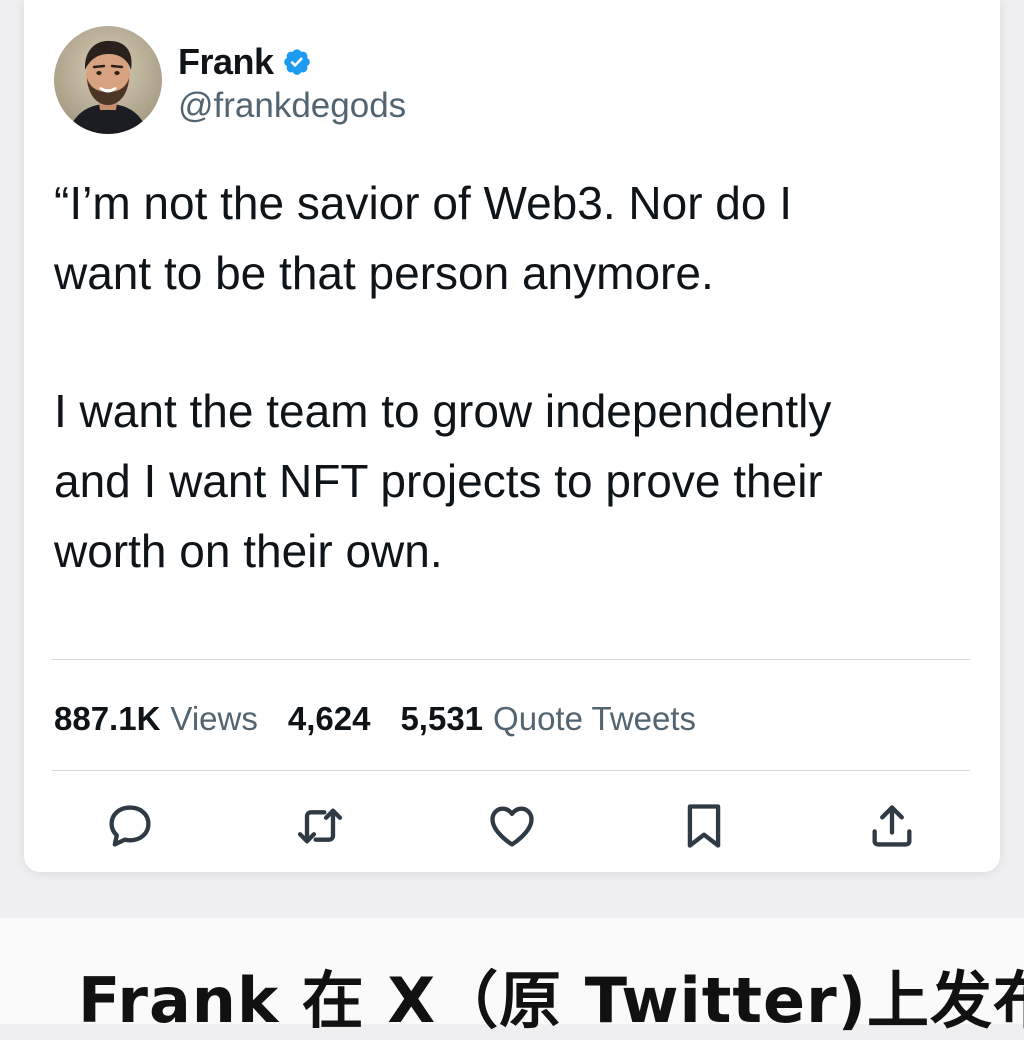 This screenshot has width=1024, height=1040. I want to click on author-name-row: Frank, so click(245, 62).